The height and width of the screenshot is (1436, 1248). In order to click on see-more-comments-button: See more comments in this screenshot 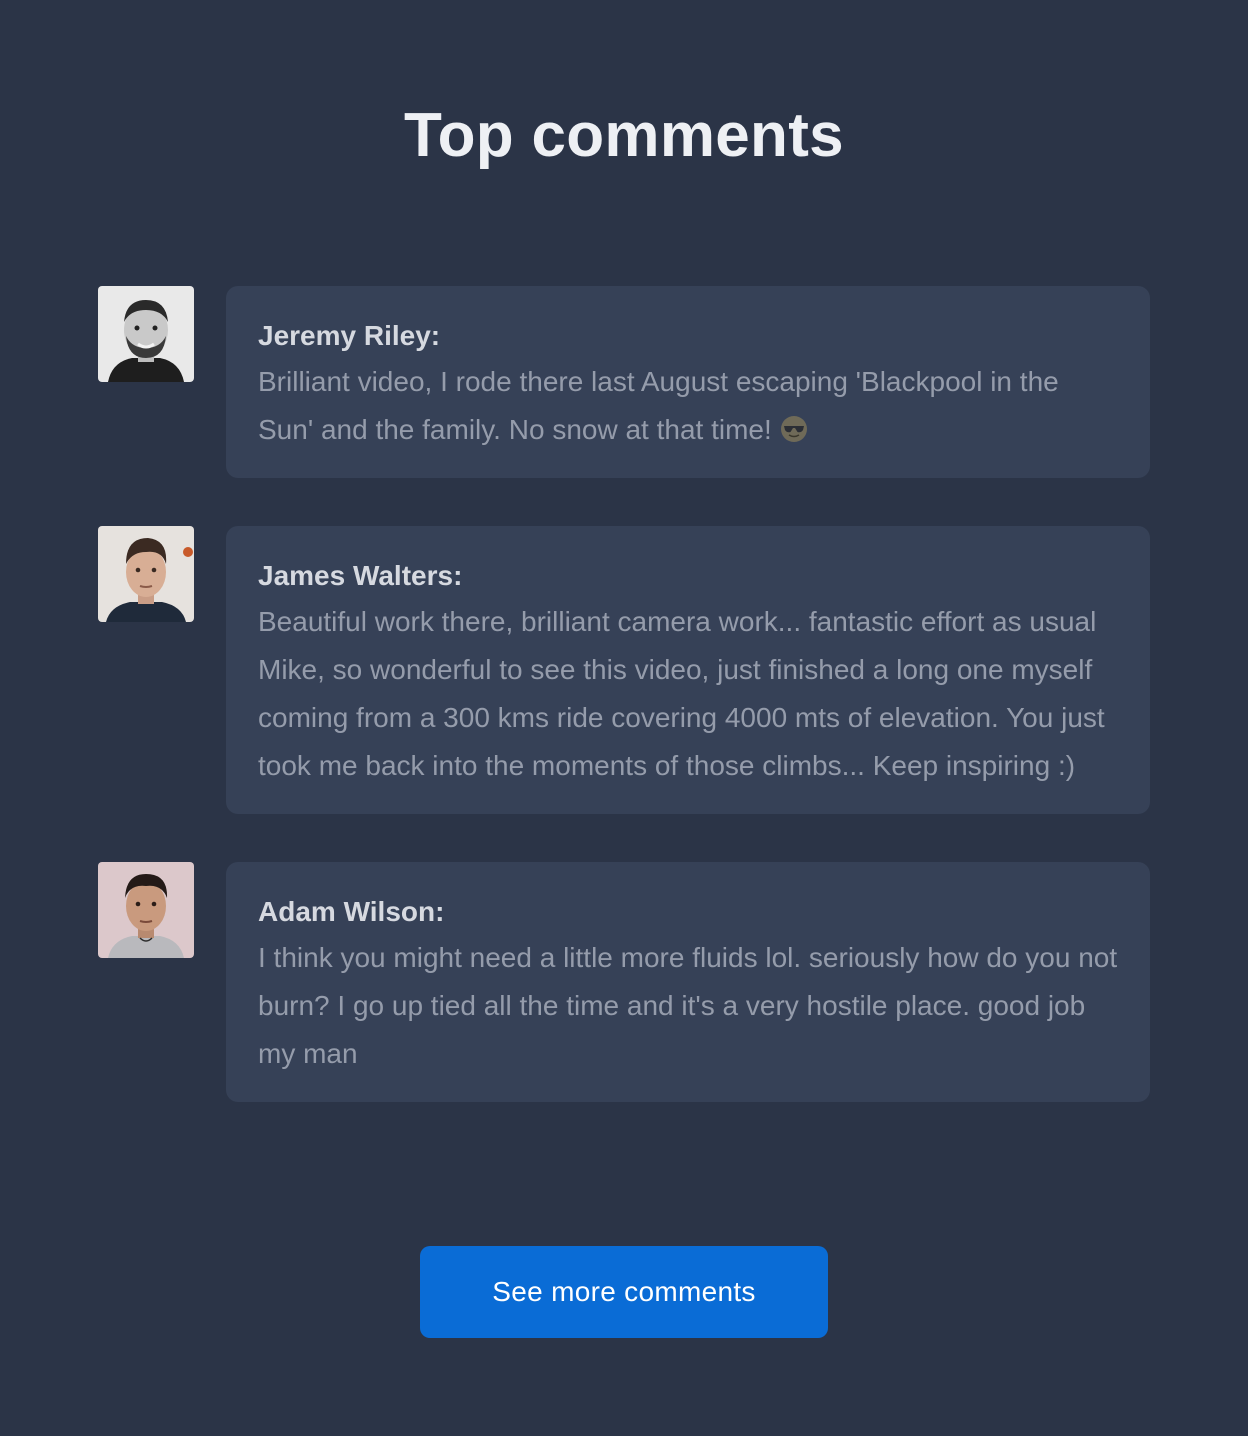, I will do `click(624, 1292)`.